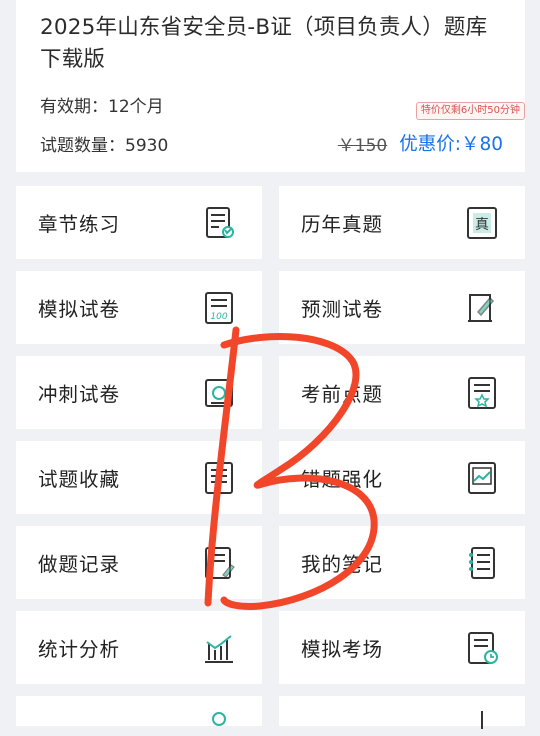 The width and height of the screenshot is (540, 736). Describe the element at coordinates (271, 143) in the screenshot. I see `price-row: 试题数量：5930 ￥150 优惠价:￥80` at that location.